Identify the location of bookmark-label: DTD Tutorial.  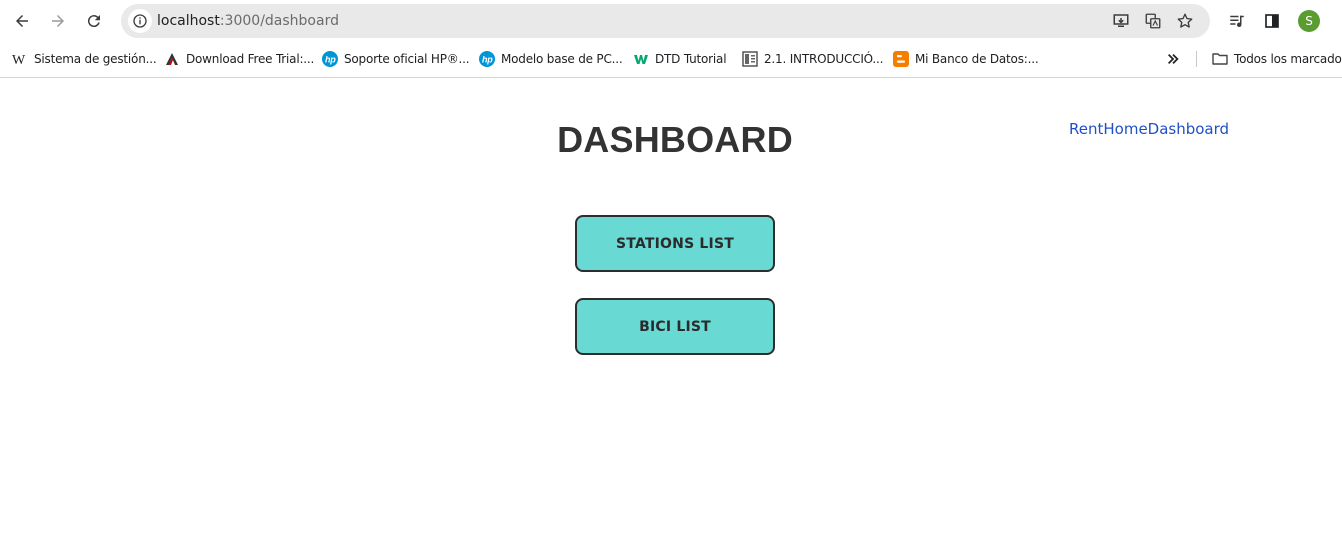
(691, 59).